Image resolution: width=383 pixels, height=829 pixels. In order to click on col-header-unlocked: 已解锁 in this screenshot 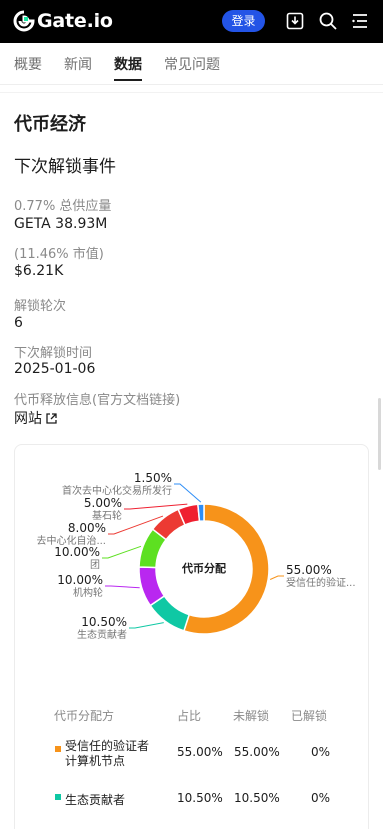, I will do `click(309, 716)`.